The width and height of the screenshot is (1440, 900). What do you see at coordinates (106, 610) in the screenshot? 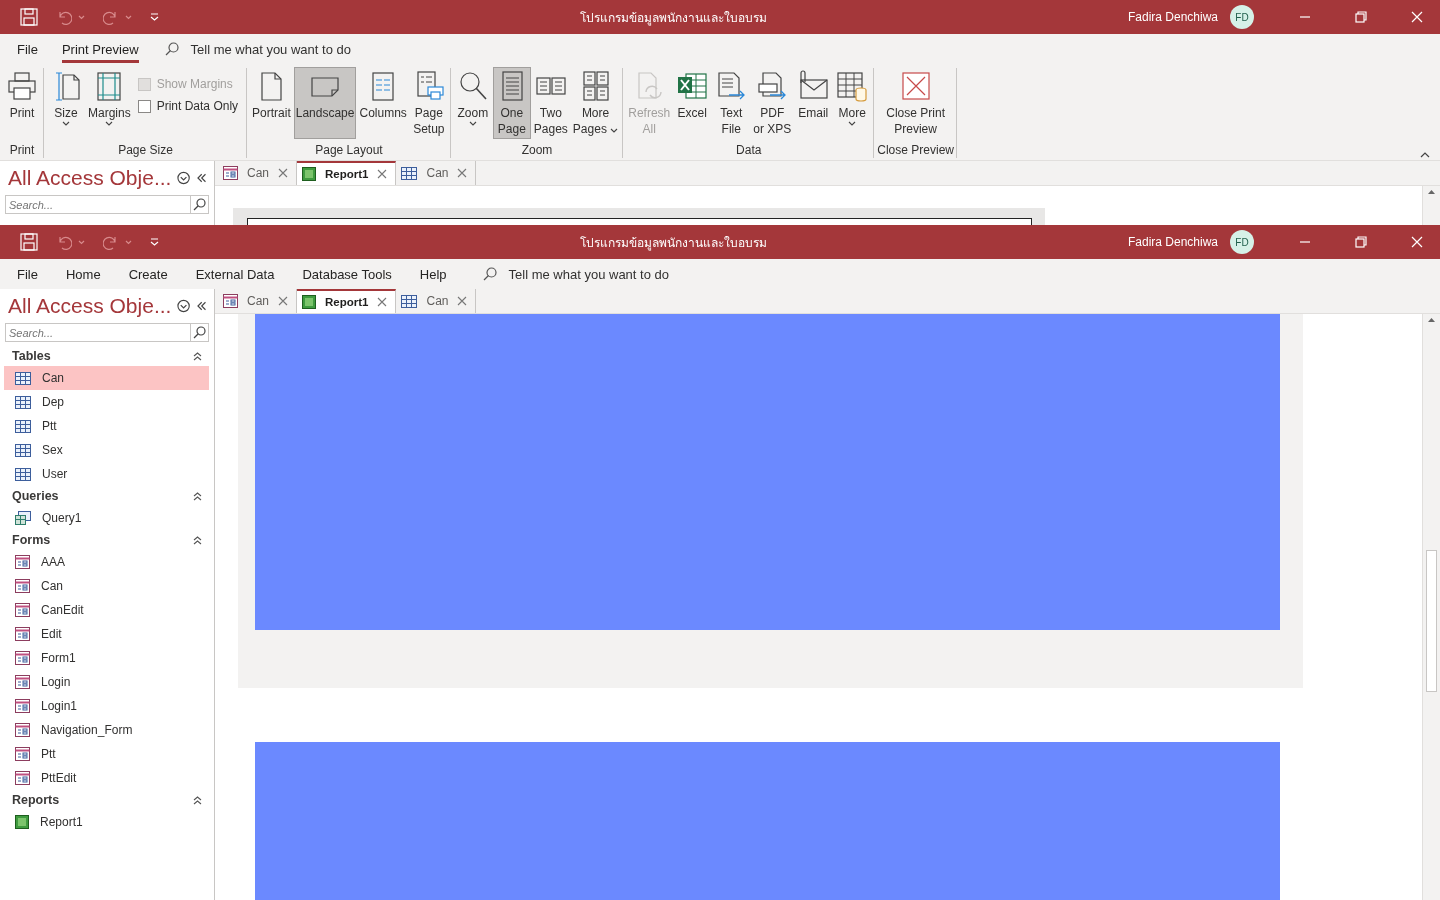
I see `nav-item: CanEdit` at bounding box center [106, 610].